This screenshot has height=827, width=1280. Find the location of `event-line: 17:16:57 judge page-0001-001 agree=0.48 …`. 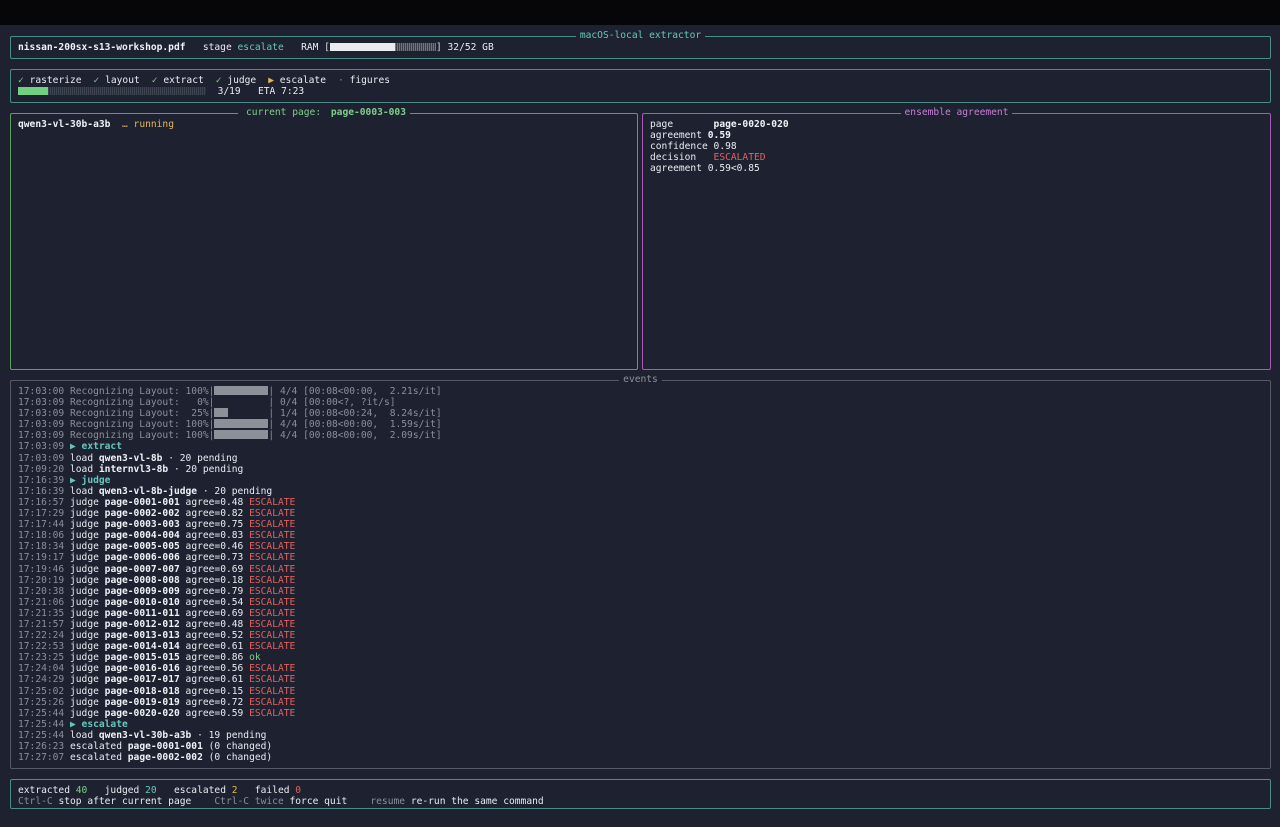

event-line: 17:16:57 judge page-0001-001 agree=0.48 … is located at coordinates (230, 502).